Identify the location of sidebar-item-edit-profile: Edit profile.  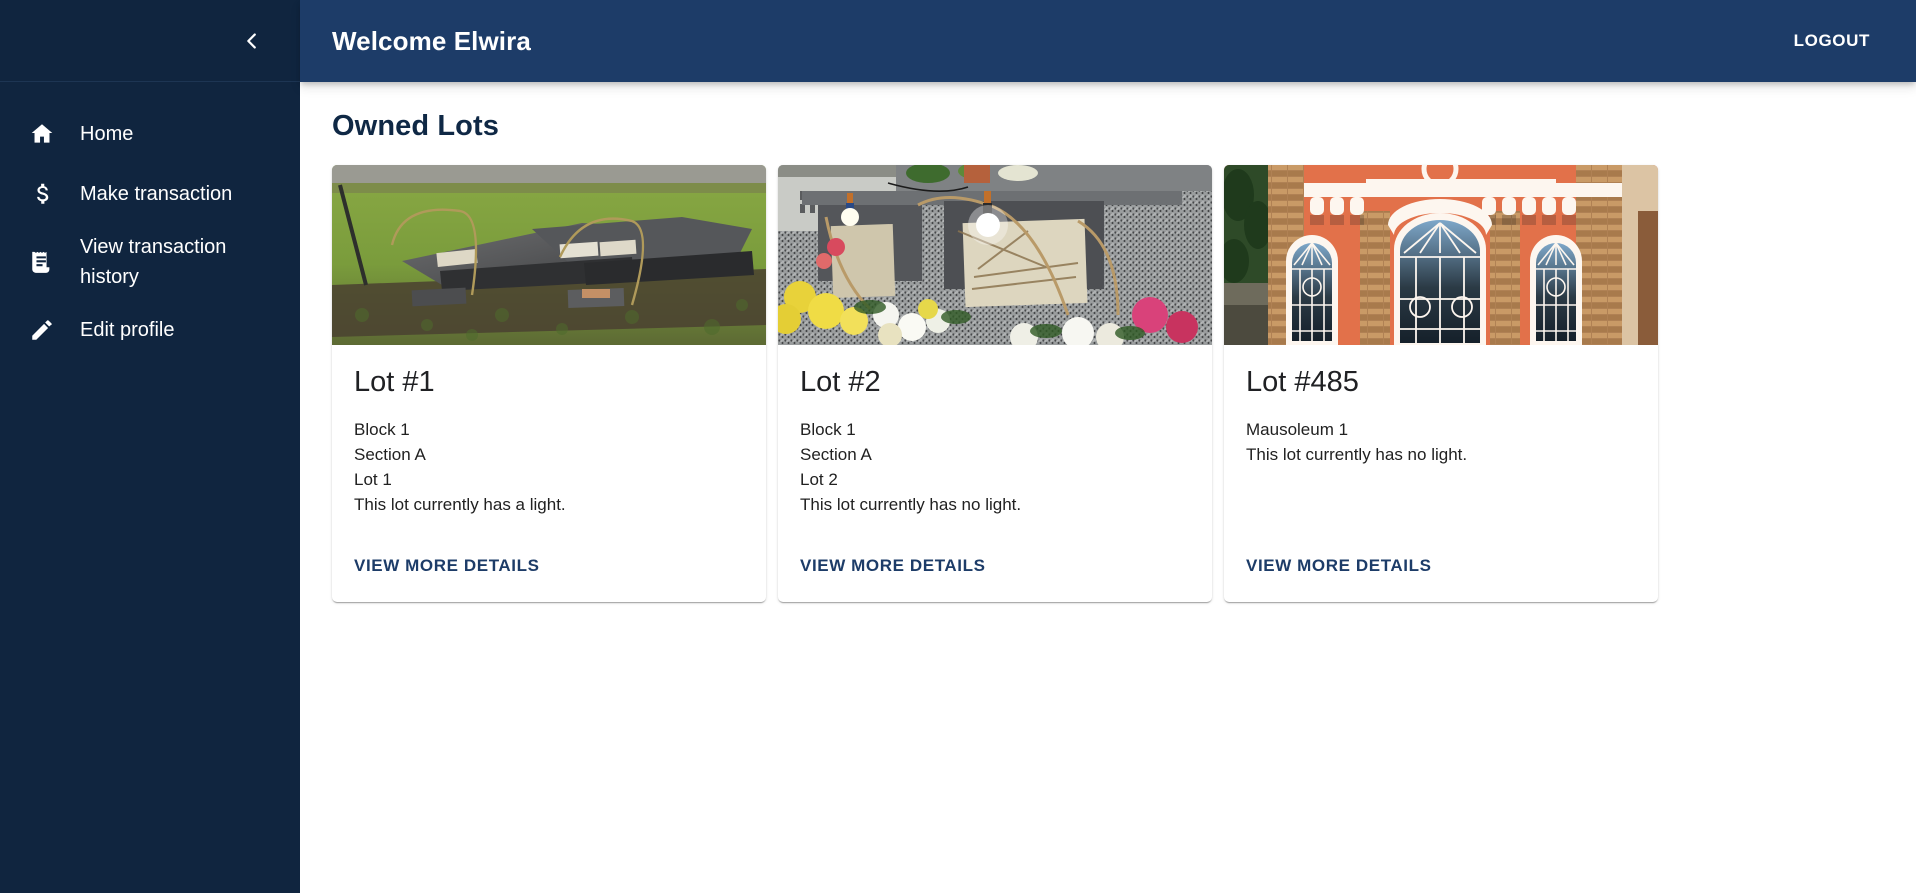
(150, 330).